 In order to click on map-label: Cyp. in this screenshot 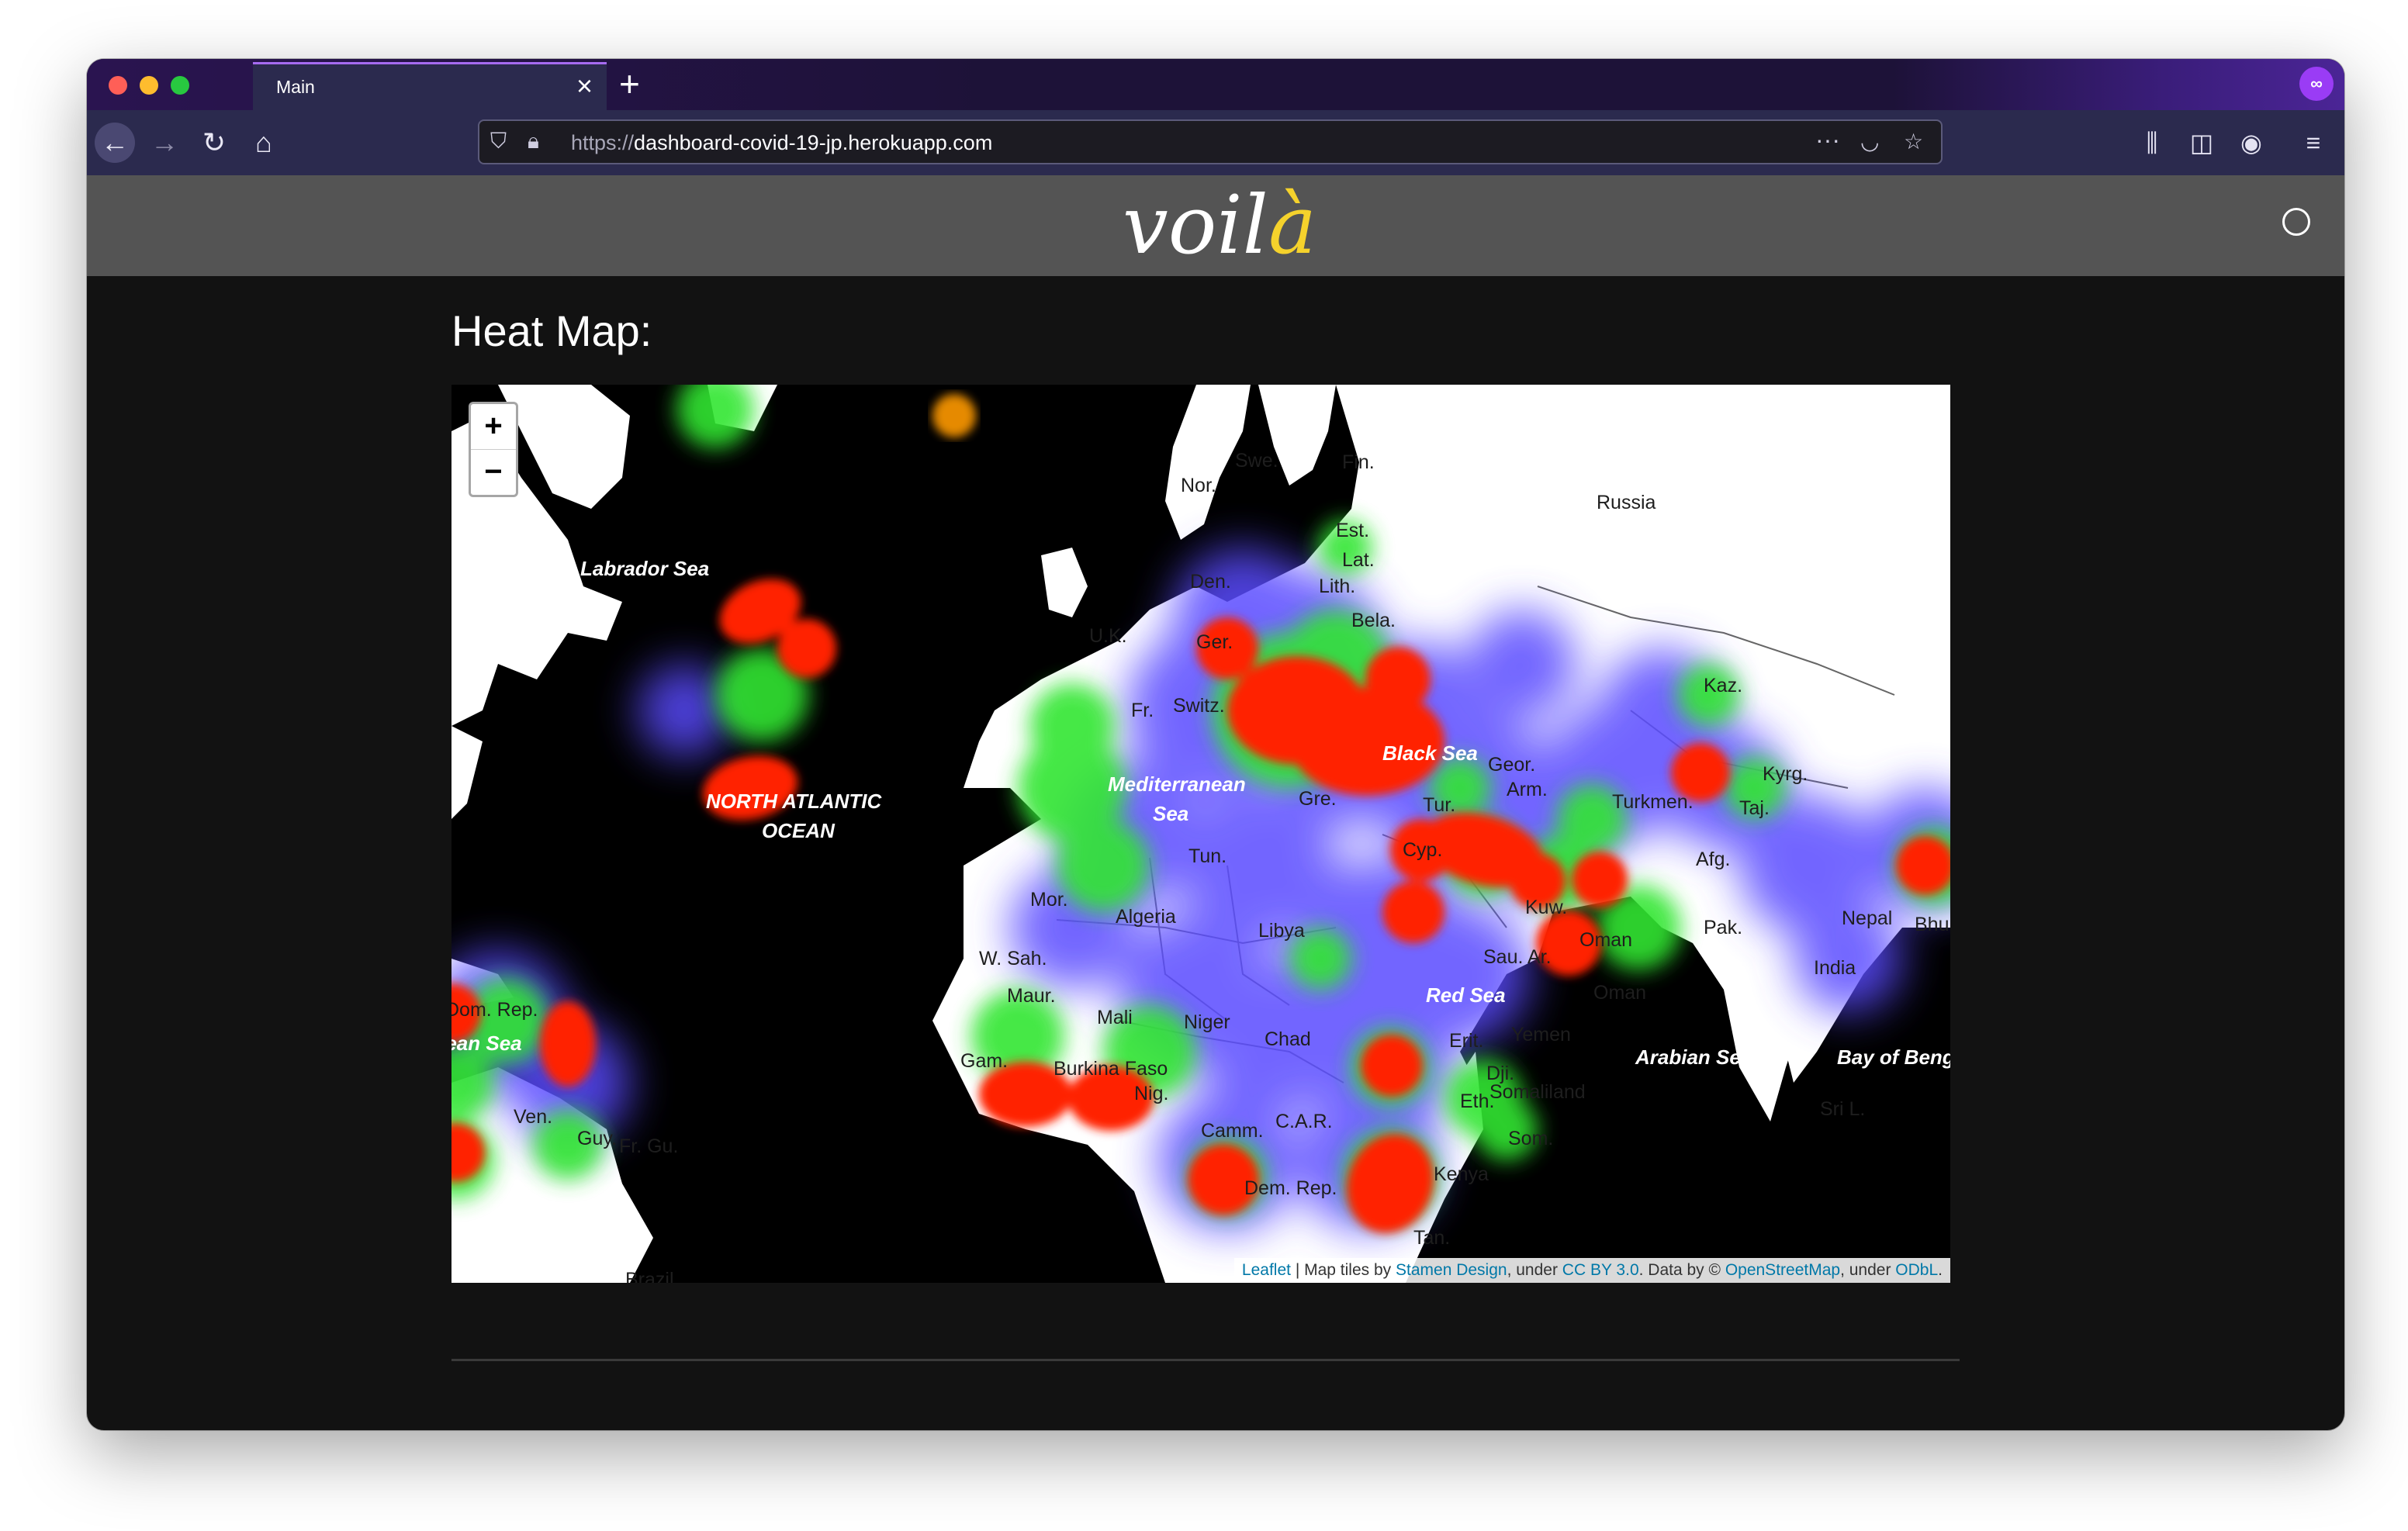, I will do `click(1423, 850)`.